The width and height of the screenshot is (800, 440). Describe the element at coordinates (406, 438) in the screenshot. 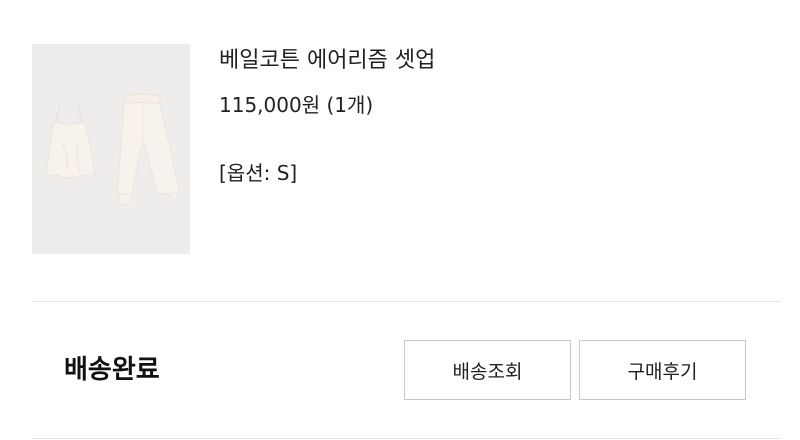

I see `section-divider-bottom` at that location.